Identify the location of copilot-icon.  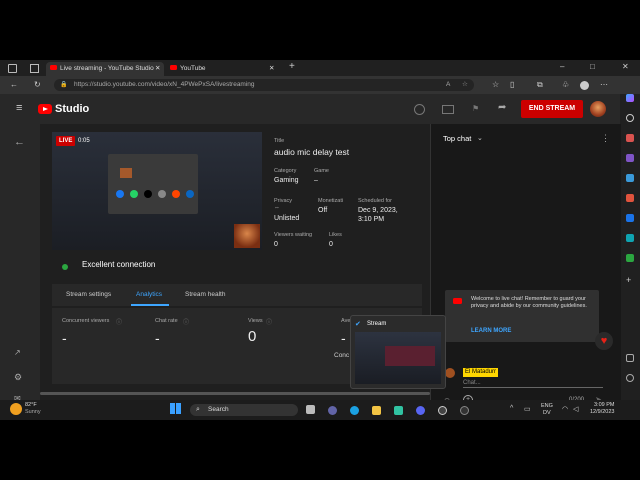
(630, 98).